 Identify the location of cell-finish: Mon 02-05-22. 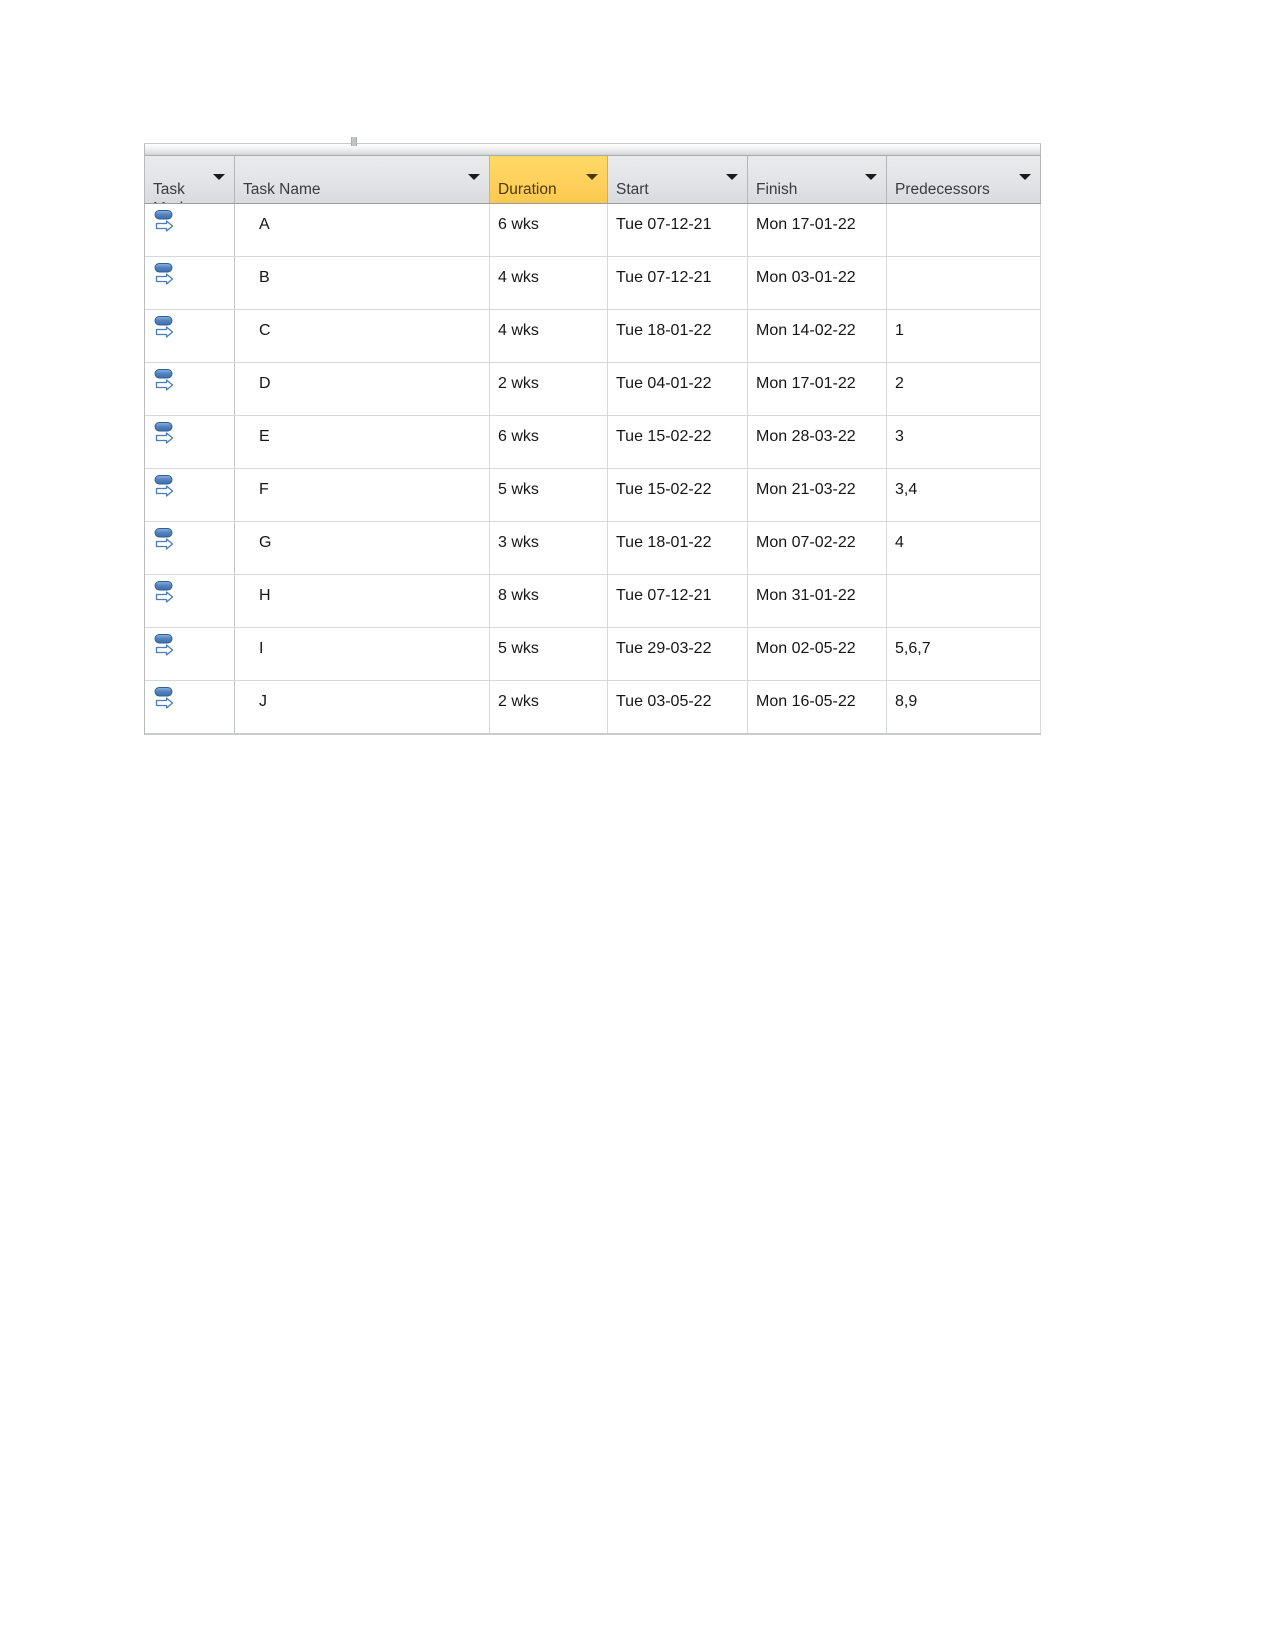
(817, 654).